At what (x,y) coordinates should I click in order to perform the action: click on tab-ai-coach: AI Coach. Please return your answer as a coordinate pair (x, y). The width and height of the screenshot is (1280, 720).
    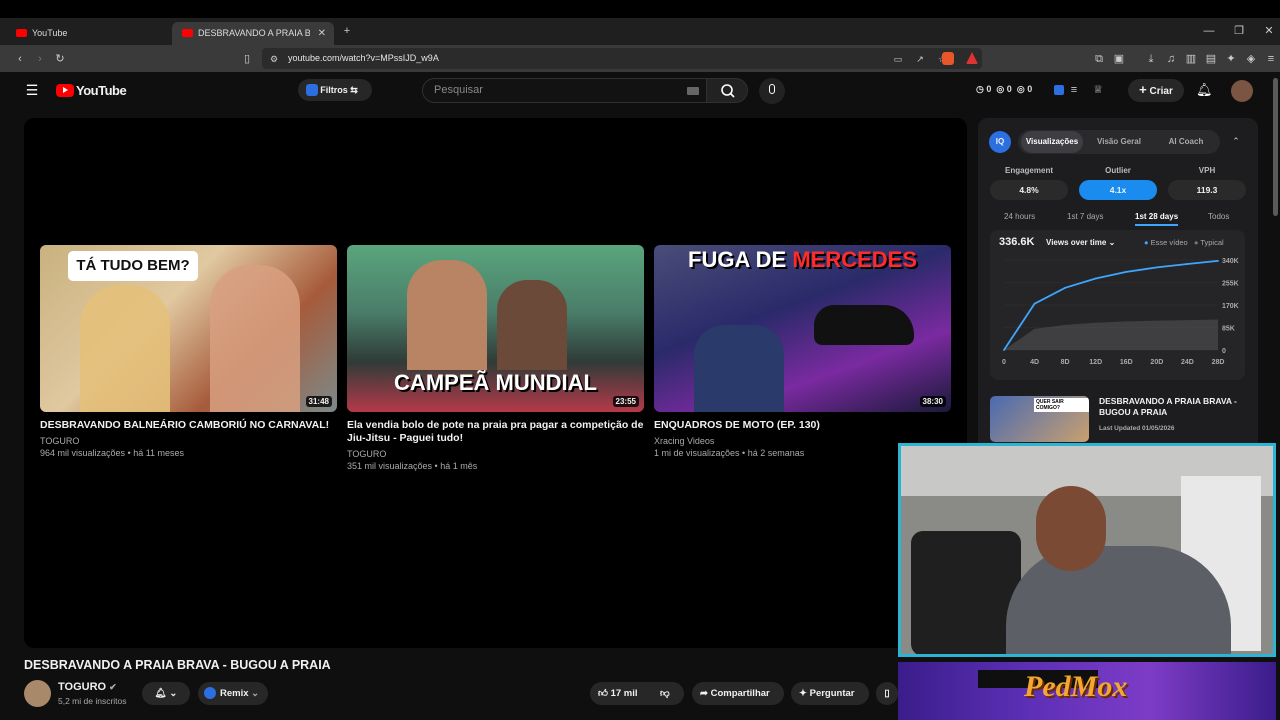
    Looking at the image, I should click on (1186, 142).